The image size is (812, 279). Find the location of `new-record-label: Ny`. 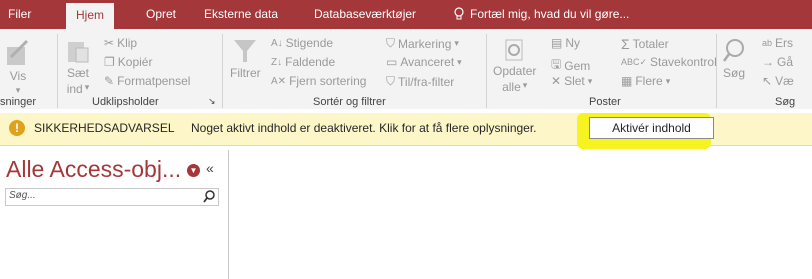

new-record-label: Ny is located at coordinates (573, 43).